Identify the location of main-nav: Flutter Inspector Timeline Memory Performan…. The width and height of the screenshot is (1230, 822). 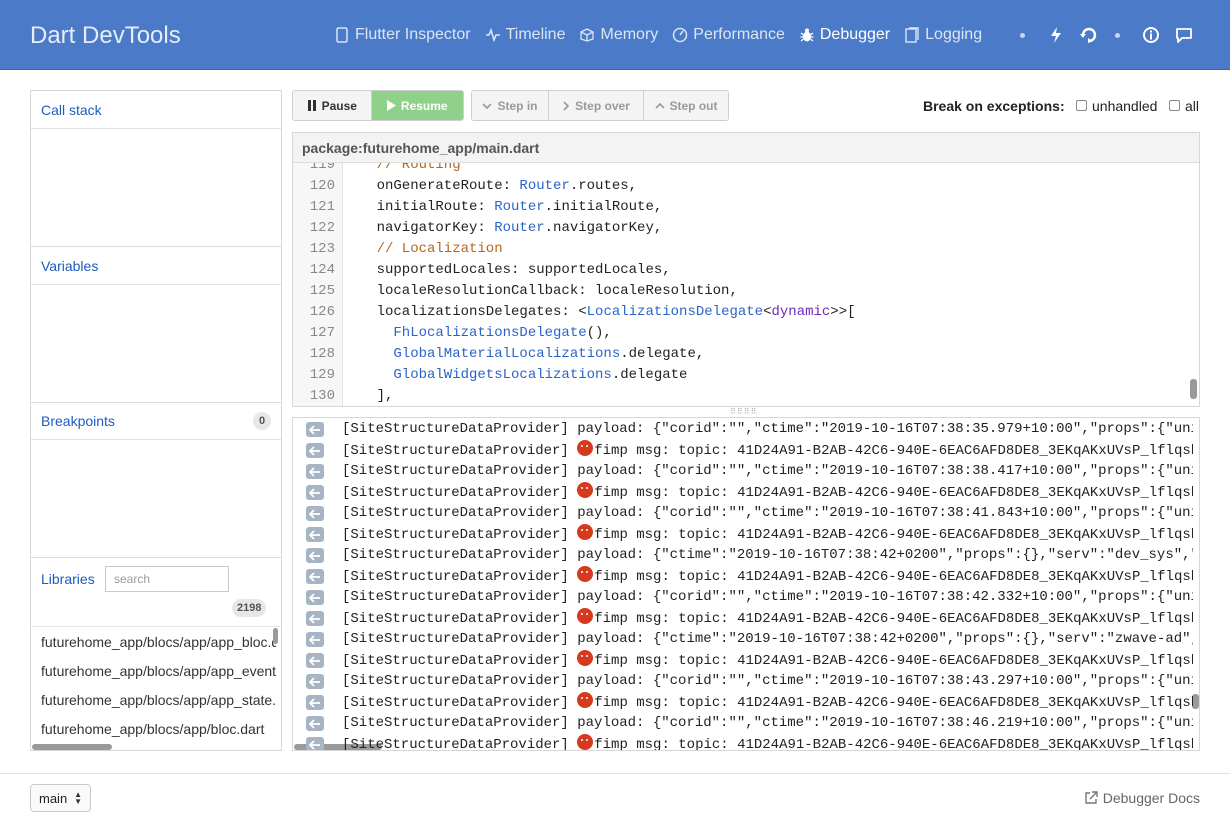
(665, 35).